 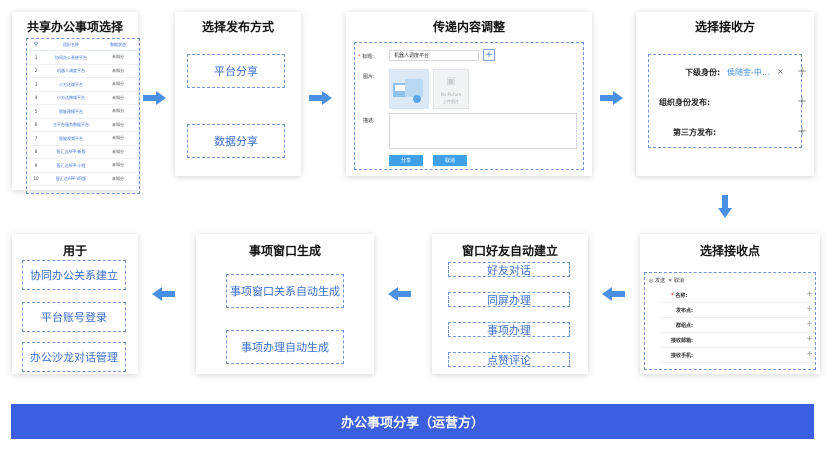 What do you see at coordinates (450, 160) in the screenshot?
I see `cancel-button: 取消` at bounding box center [450, 160].